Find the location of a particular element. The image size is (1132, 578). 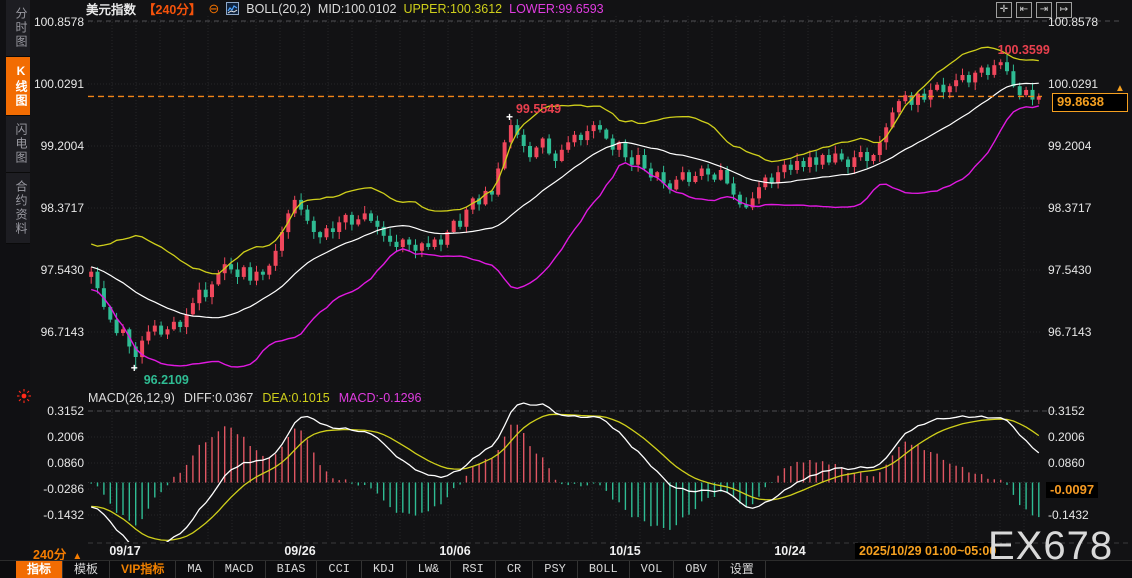

toolbar-item-MA: MA is located at coordinates (195, 569).